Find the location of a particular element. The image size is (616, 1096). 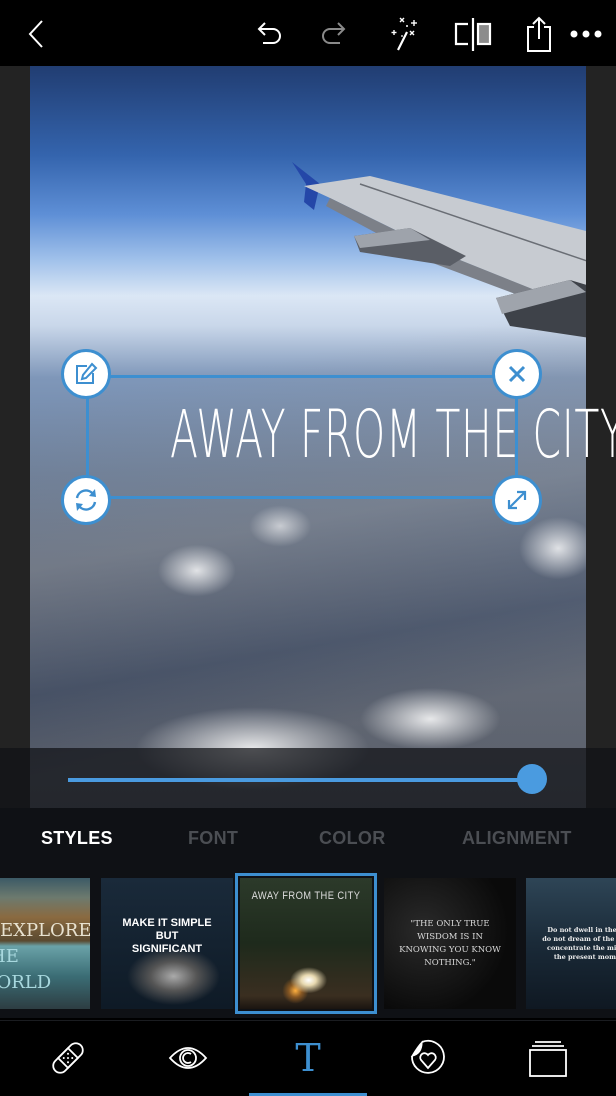

airplane-wing is located at coordinates (439, 250).